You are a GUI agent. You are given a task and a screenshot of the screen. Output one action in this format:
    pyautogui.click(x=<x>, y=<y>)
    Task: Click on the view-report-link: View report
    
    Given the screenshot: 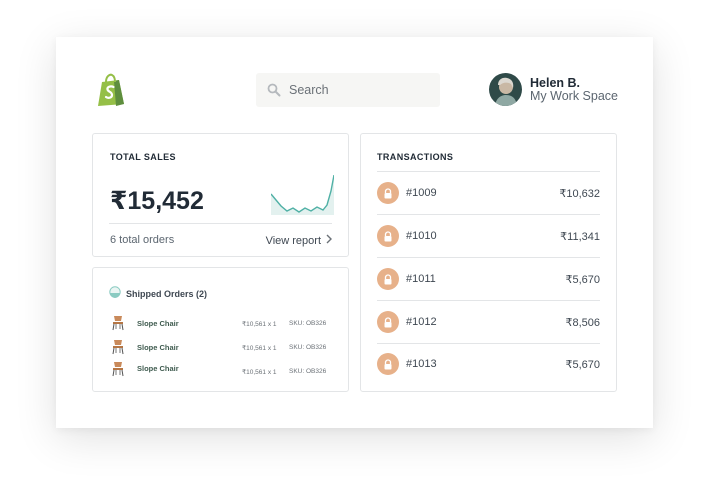 What is the action you would take?
    pyautogui.click(x=299, y=240)
    